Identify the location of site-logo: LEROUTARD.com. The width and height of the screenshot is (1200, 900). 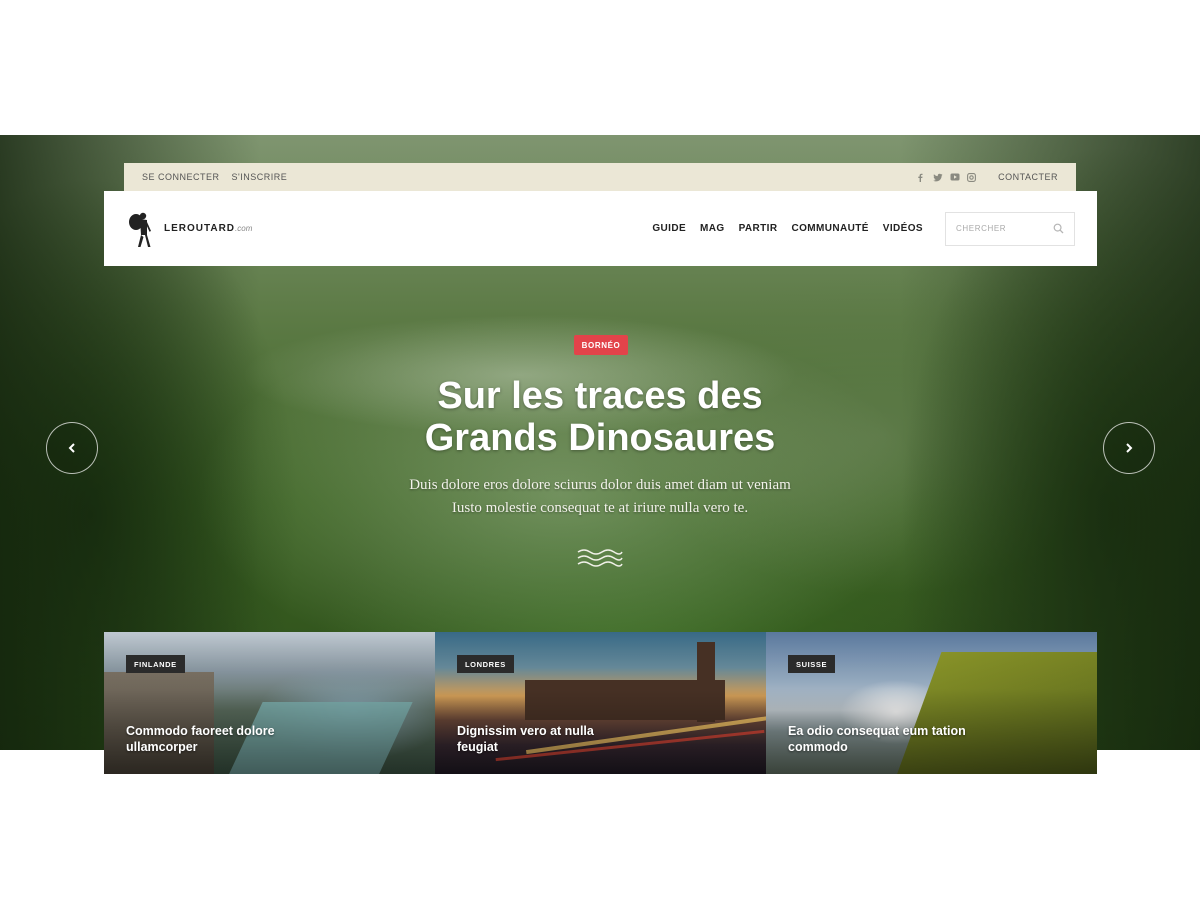
(189, 229).